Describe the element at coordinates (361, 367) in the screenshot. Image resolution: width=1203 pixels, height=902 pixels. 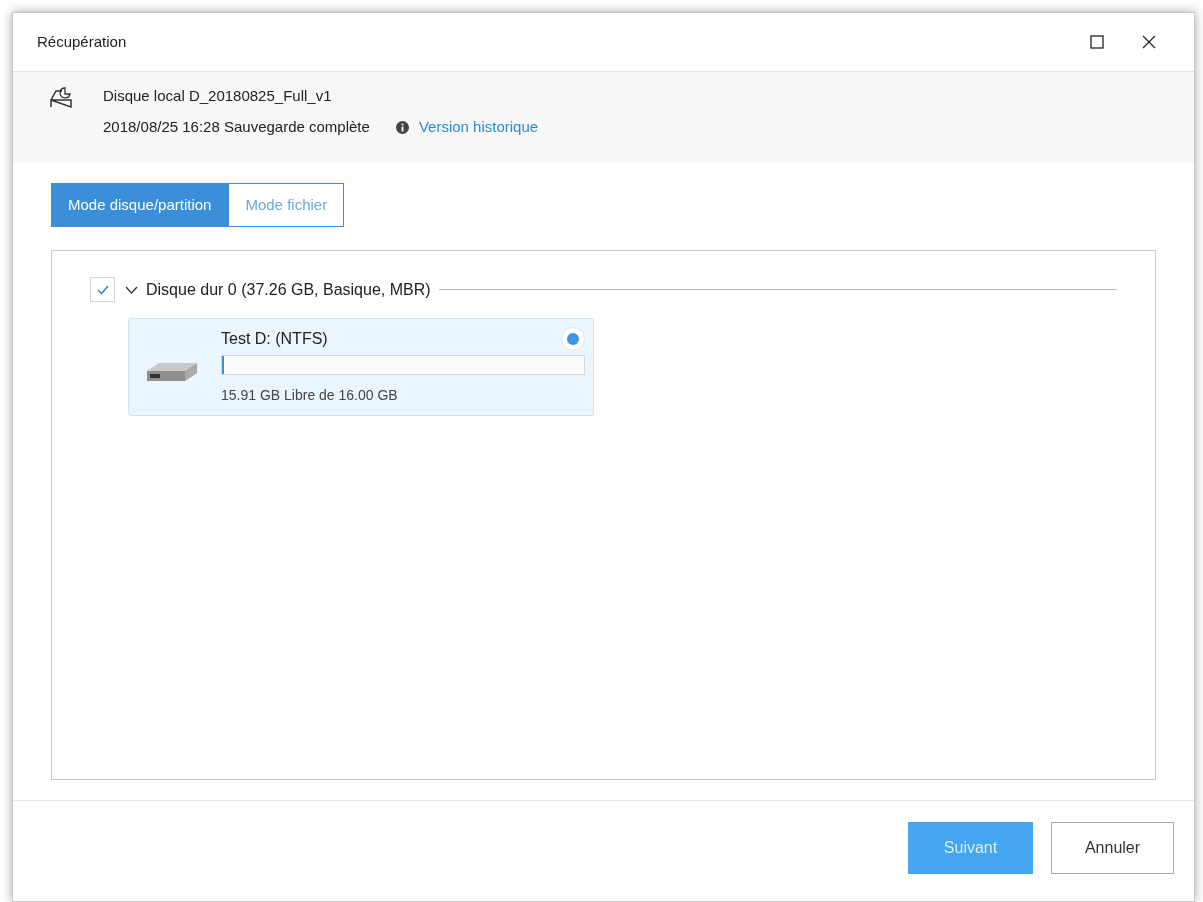
I see `partition-card: Test D: (NTFS) 15.91 GB Libre de 16.00 GB` at that location.